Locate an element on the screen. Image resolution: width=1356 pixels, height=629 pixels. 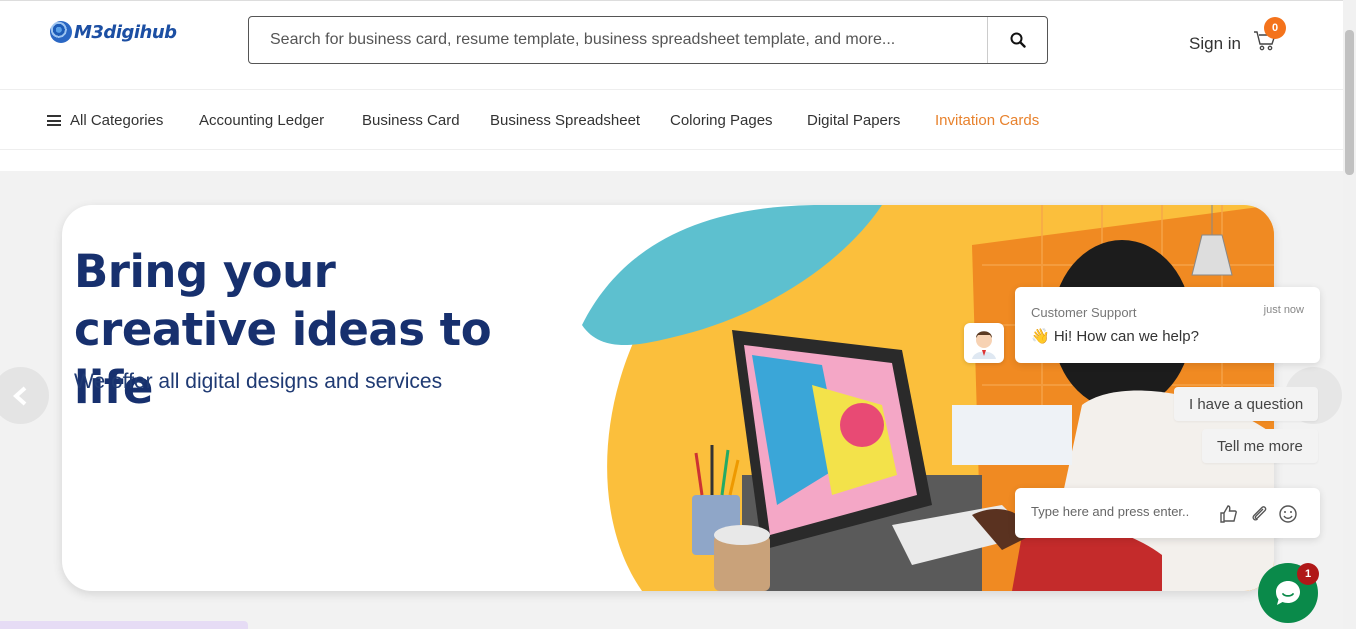
menu-icon is located at coordinates (54, 120).